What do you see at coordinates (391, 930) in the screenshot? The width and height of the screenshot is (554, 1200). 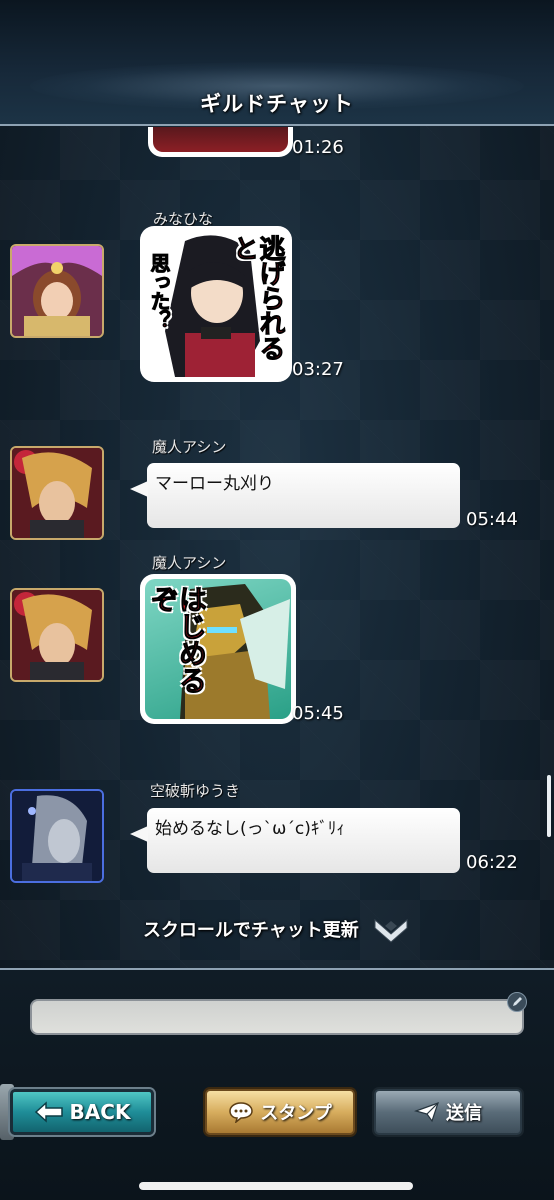 I see `chevron-down-icon` at bounding box center [391, 930].